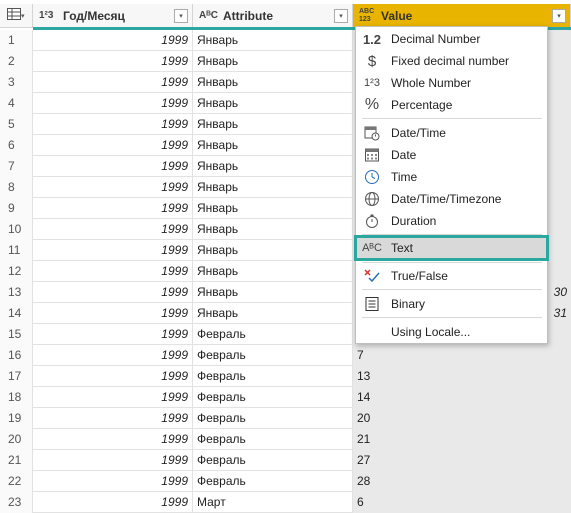  What do you see at coordinates (451, 83) in the screenshot?
I see `menu-item-whole-number: 1²3 Whole Number` at bounding box center [451, 83].